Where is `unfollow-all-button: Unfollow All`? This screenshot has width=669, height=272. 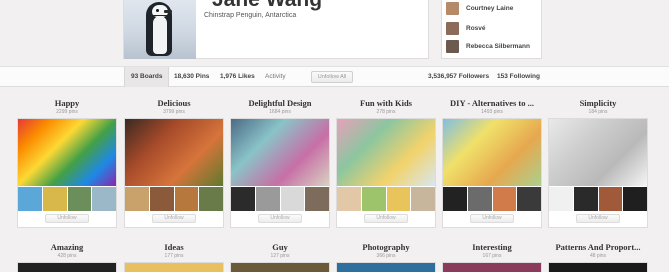
unfollow-all-button: Unfollow All is located at coordinates (332, 77).